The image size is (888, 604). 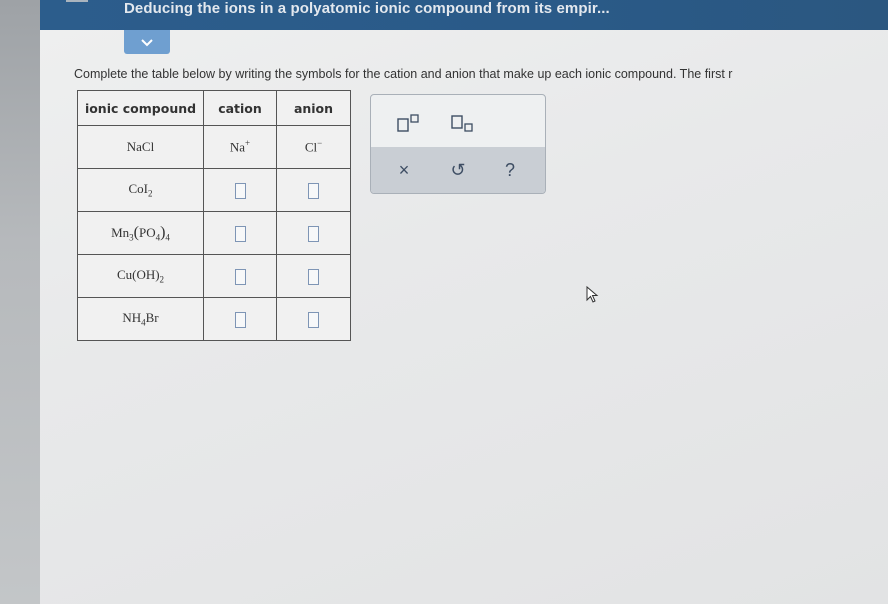 I want to click on formula-part: NH, so click(x=132, y=318).